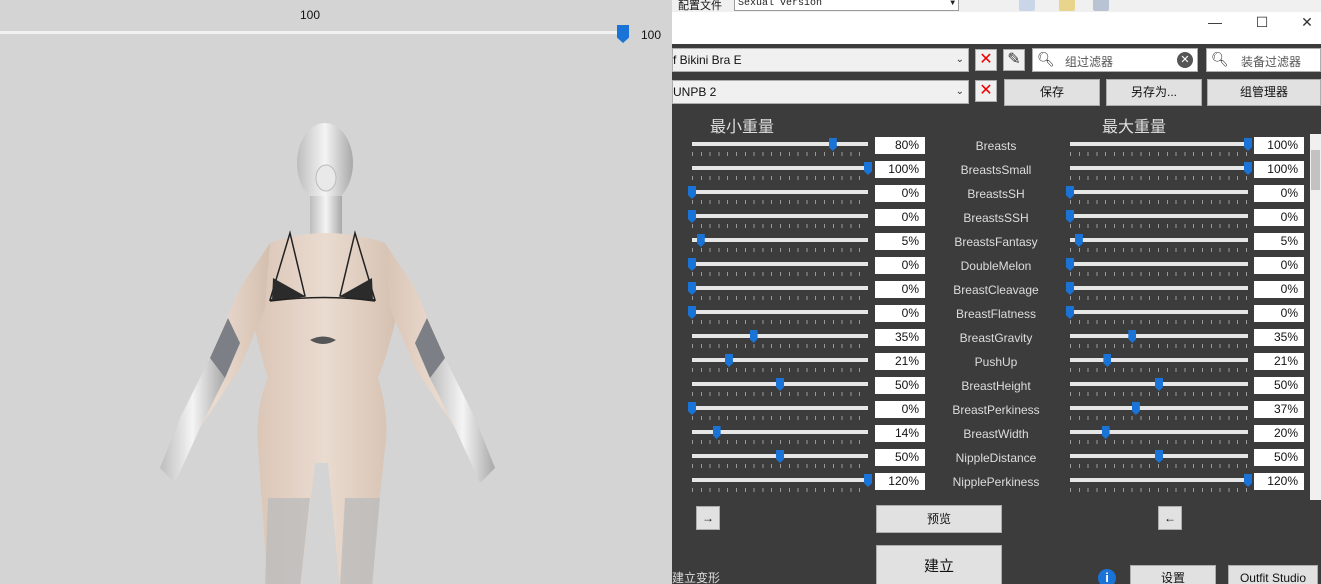 Image resolution: width=1321 pixels, height=584 pixels. Describe the element at coordinates (1279, 361) in the screenshot. I see `max-slider-value: 21%` at that location.